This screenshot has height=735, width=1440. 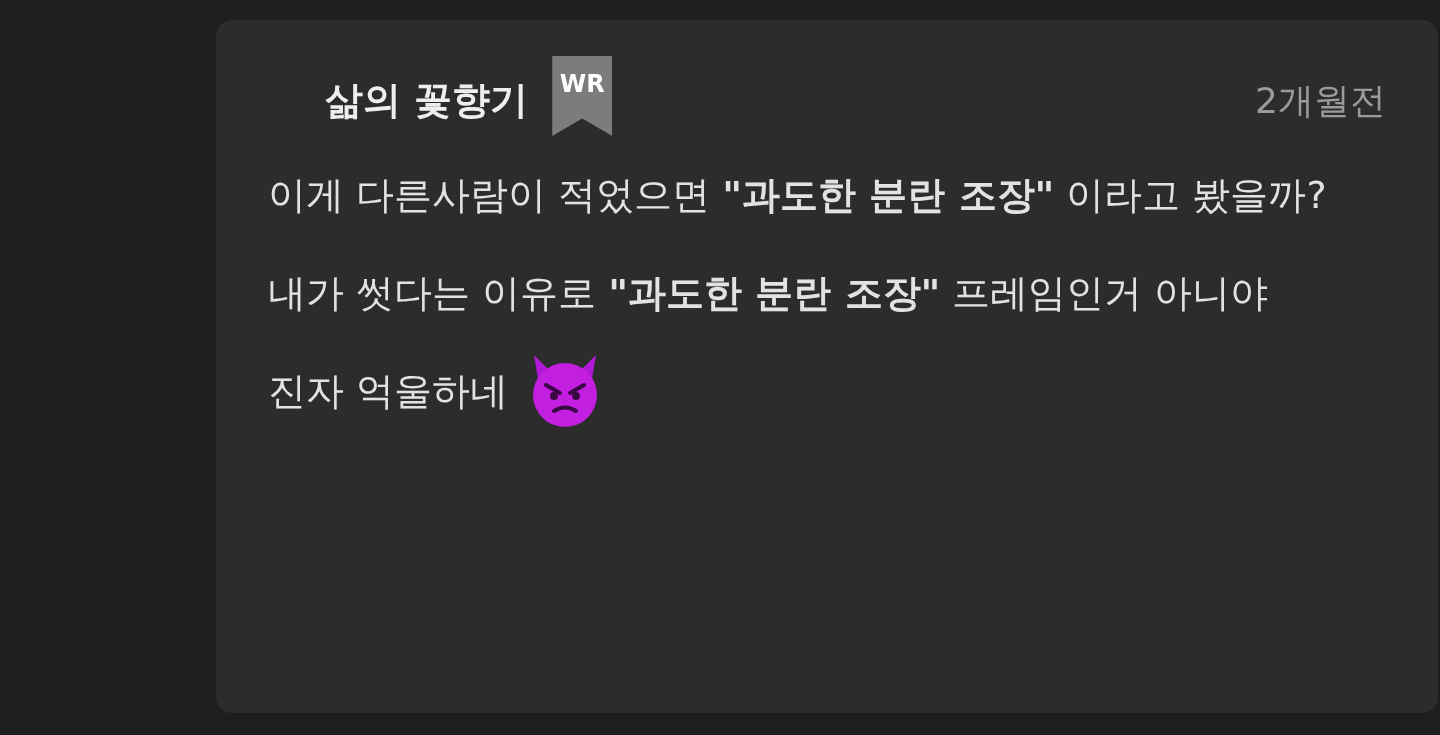 I want to click on bookmark-badge: WR, so click(x=582, y=96).